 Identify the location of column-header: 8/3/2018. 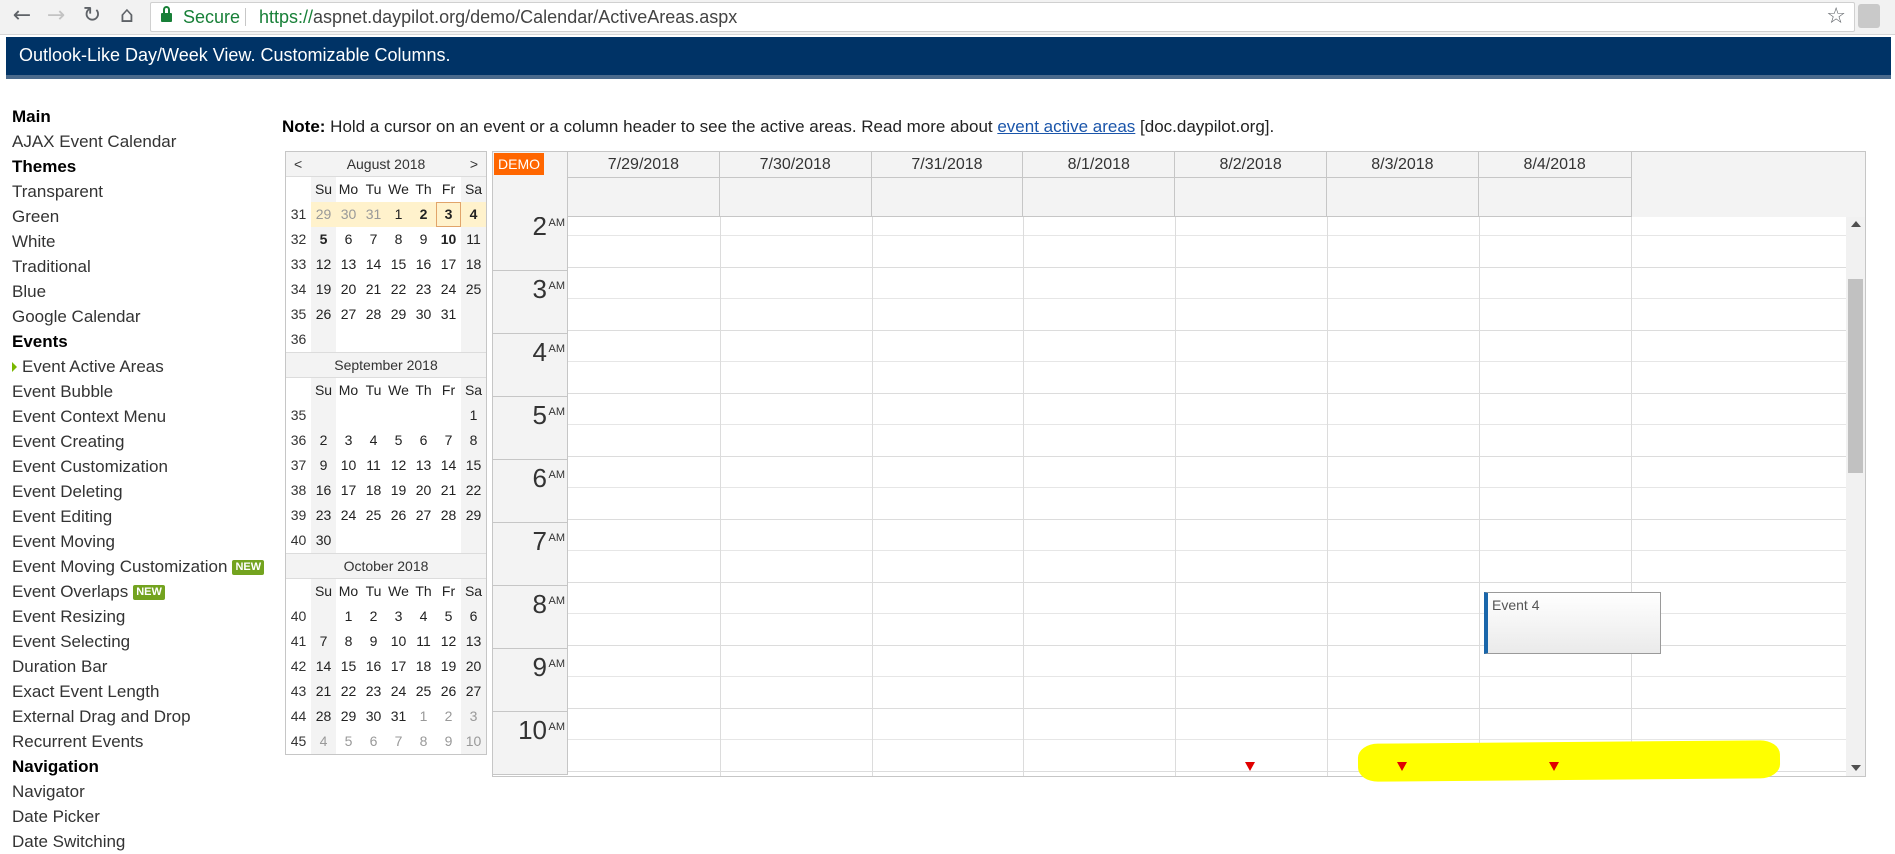
(1403, 165).